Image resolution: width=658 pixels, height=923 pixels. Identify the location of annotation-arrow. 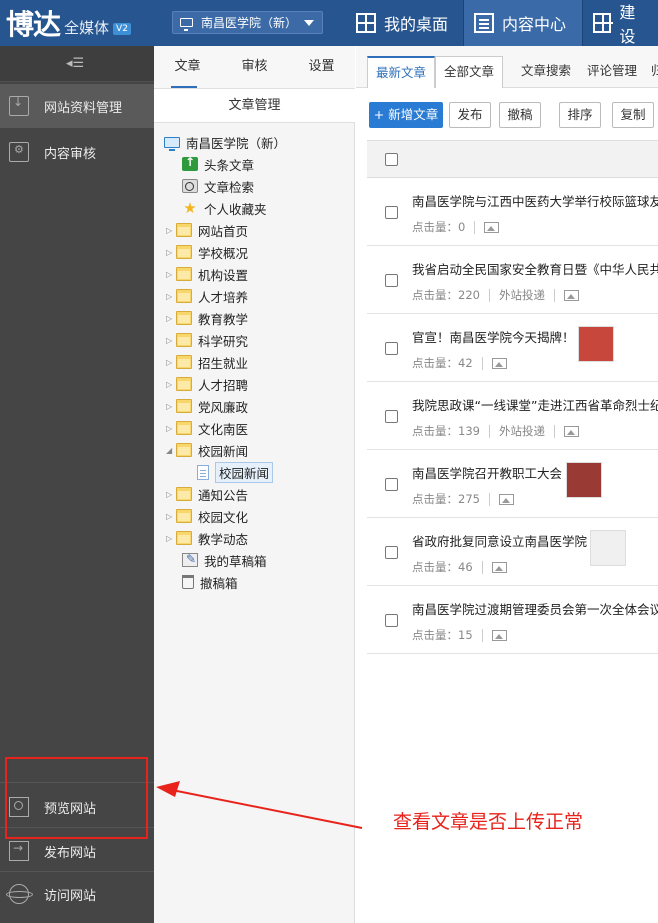
(259, 805).